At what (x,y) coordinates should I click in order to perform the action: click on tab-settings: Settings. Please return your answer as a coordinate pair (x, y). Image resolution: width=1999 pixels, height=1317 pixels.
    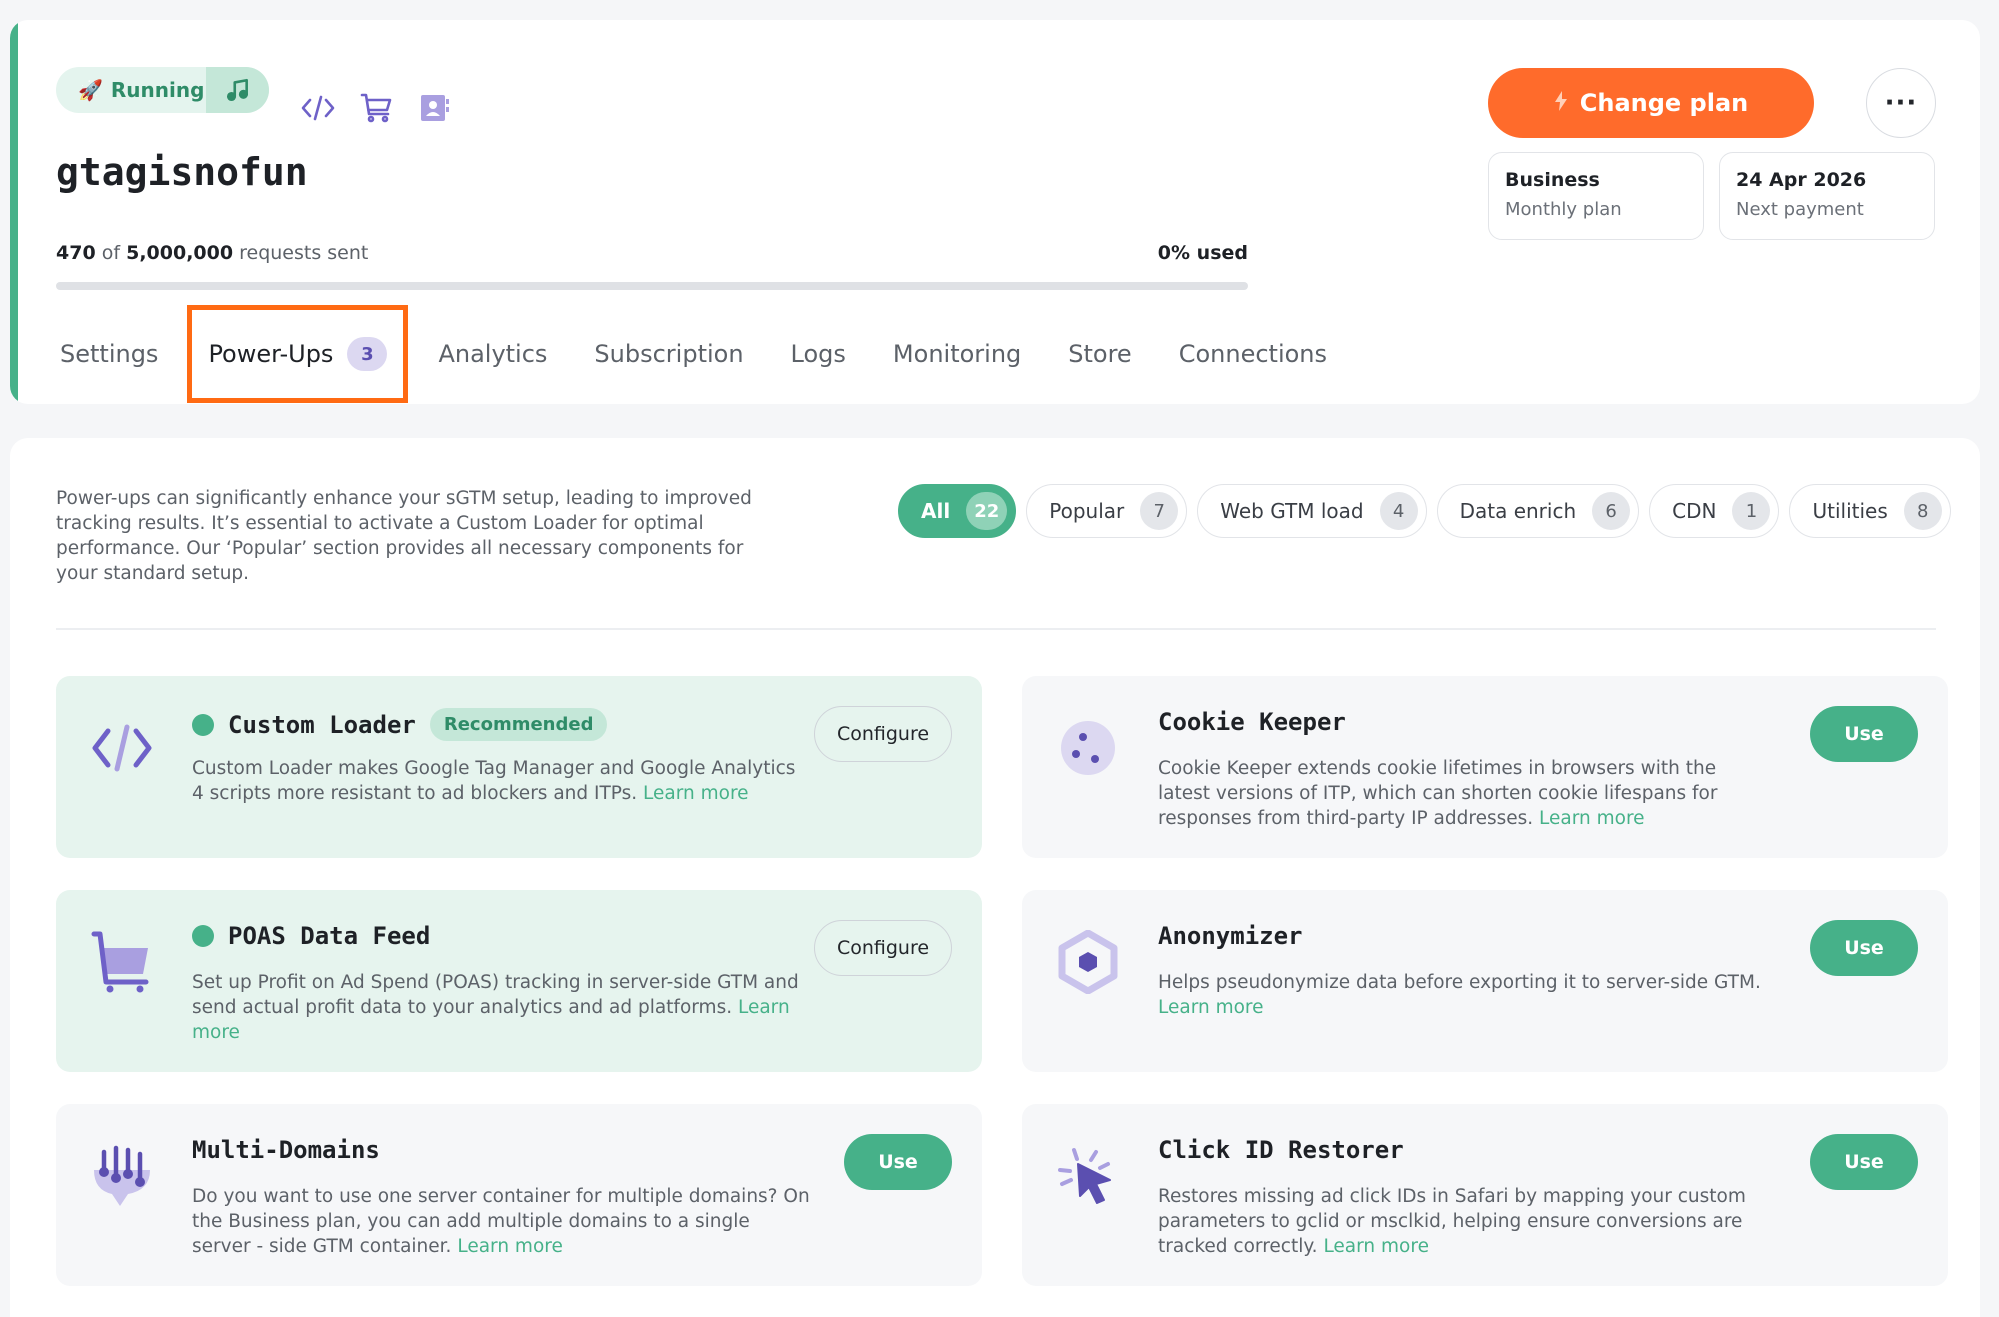
    Looking at the image, I should click on (109, 354).